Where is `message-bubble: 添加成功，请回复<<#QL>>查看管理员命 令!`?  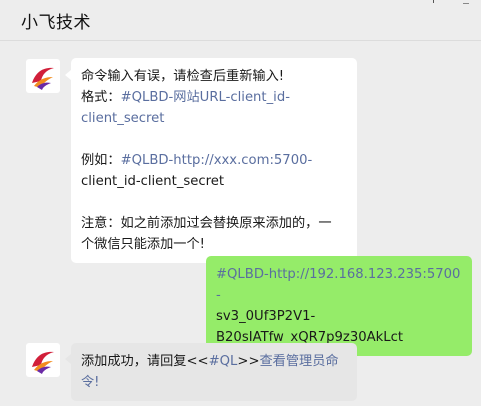
message-bubble: 添加成功，请回复<<#QL>>查看管理员命 令! is located at coordinates (214, 372).